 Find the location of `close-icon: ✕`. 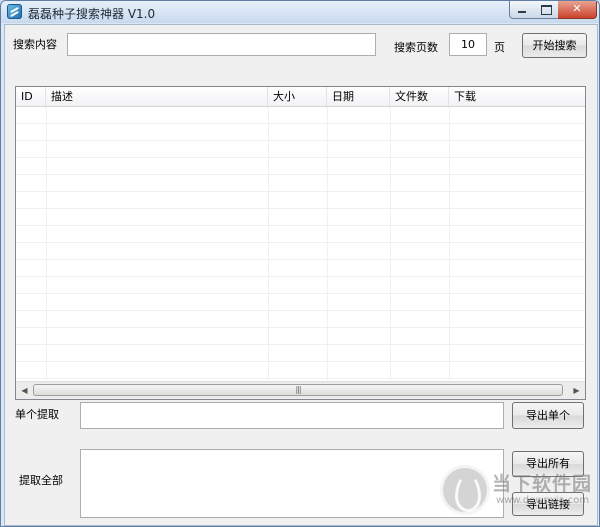

close-icon: ✕ is located at coordinates (577, 8).